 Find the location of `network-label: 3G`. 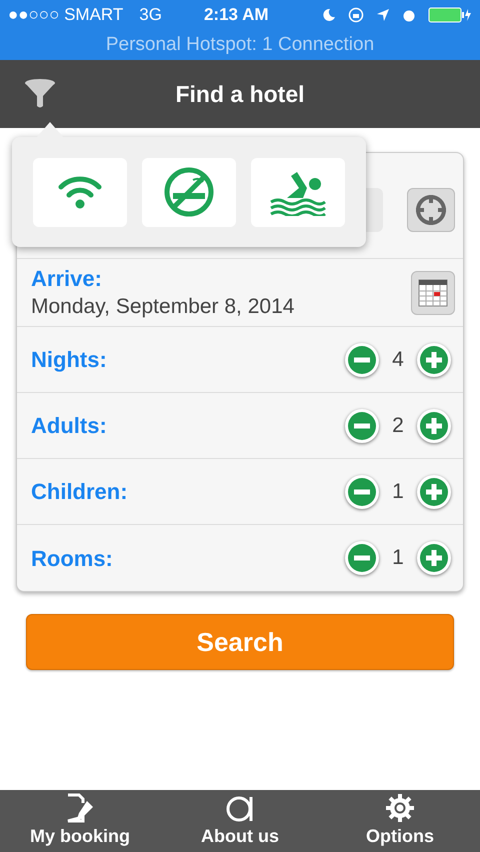

network-label: 3G is located at coordinates (150, 15).